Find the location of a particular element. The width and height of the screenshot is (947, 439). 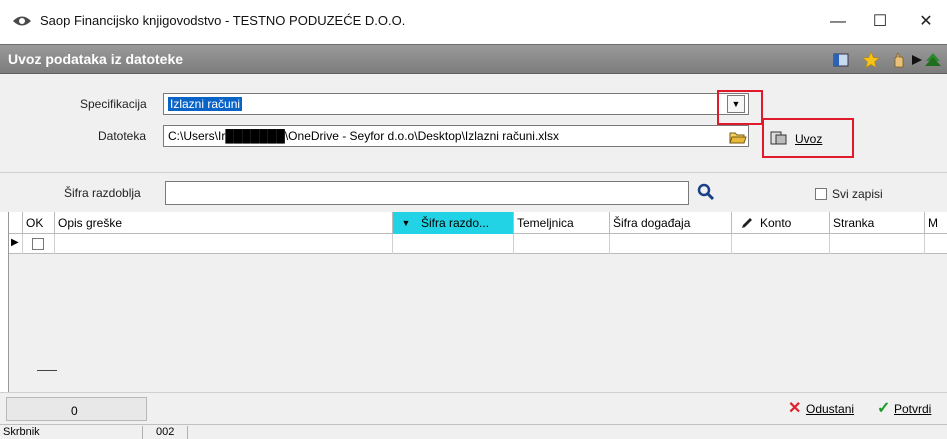

confirm-check-icon: ✓ is located at coordinates (884, 408).